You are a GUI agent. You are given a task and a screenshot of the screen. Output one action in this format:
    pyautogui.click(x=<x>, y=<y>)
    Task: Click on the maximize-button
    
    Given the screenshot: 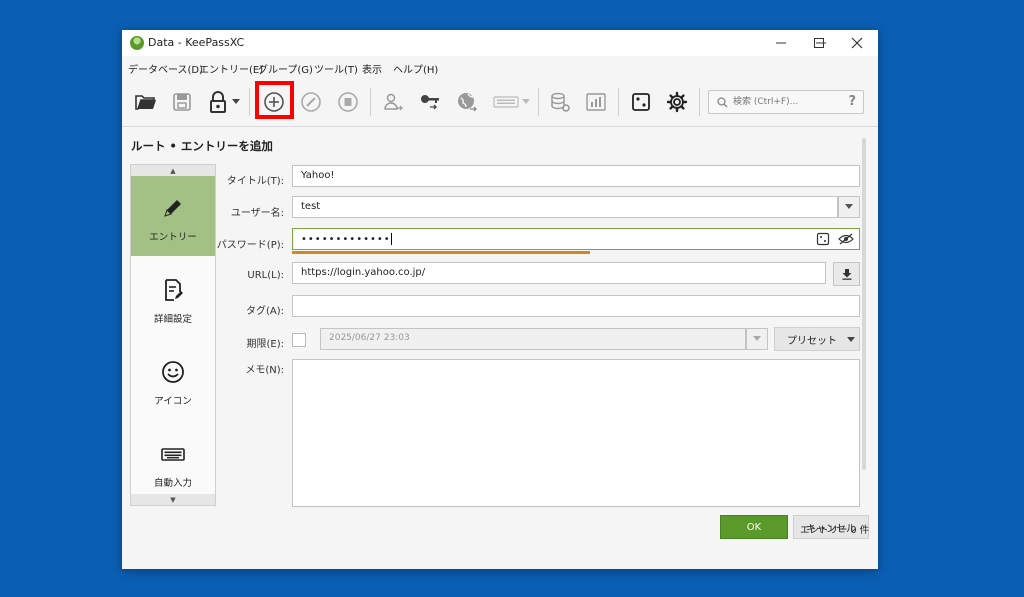 What is the action you would take?
    pyautogui.click(x=819, y=43)
    